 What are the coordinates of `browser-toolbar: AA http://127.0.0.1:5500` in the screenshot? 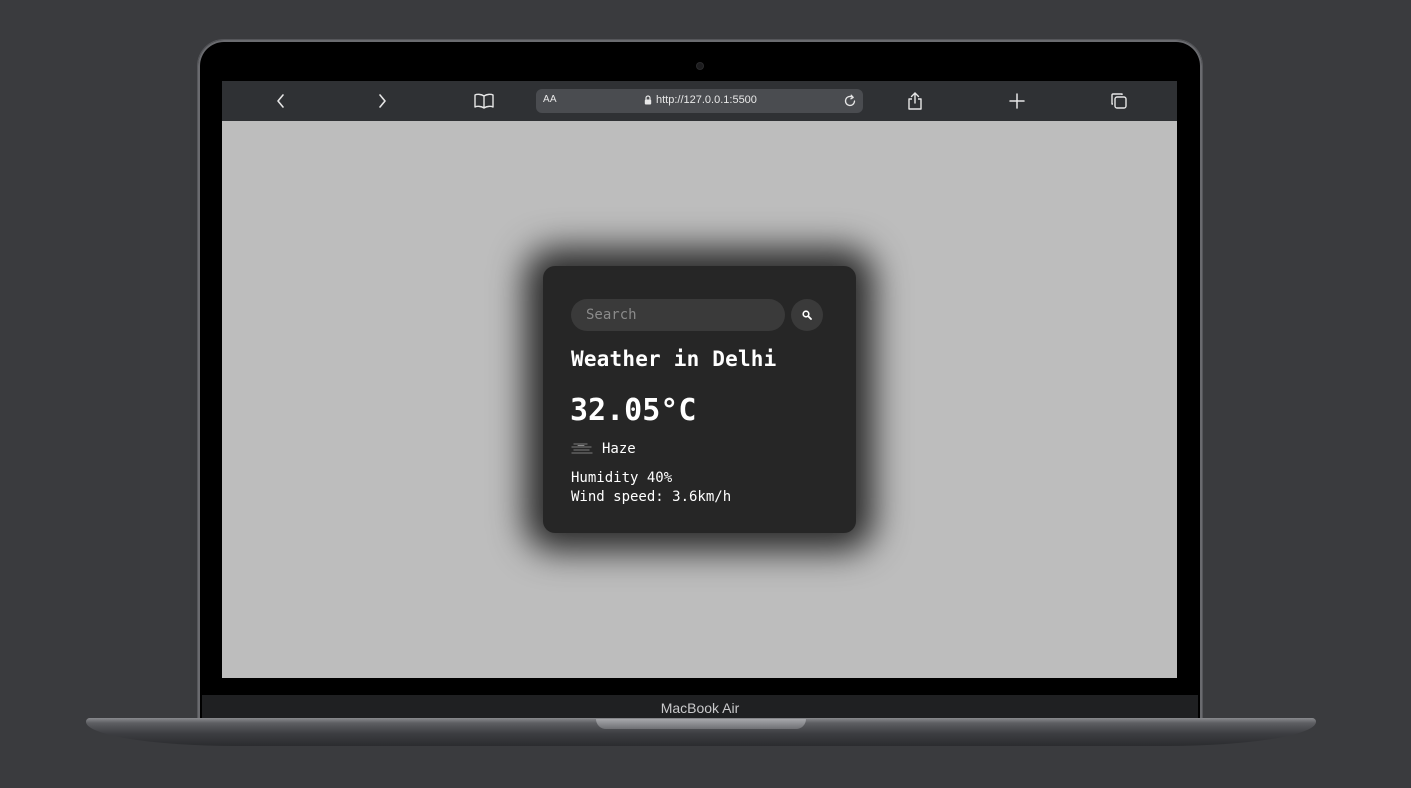 It's located at (699, 101).